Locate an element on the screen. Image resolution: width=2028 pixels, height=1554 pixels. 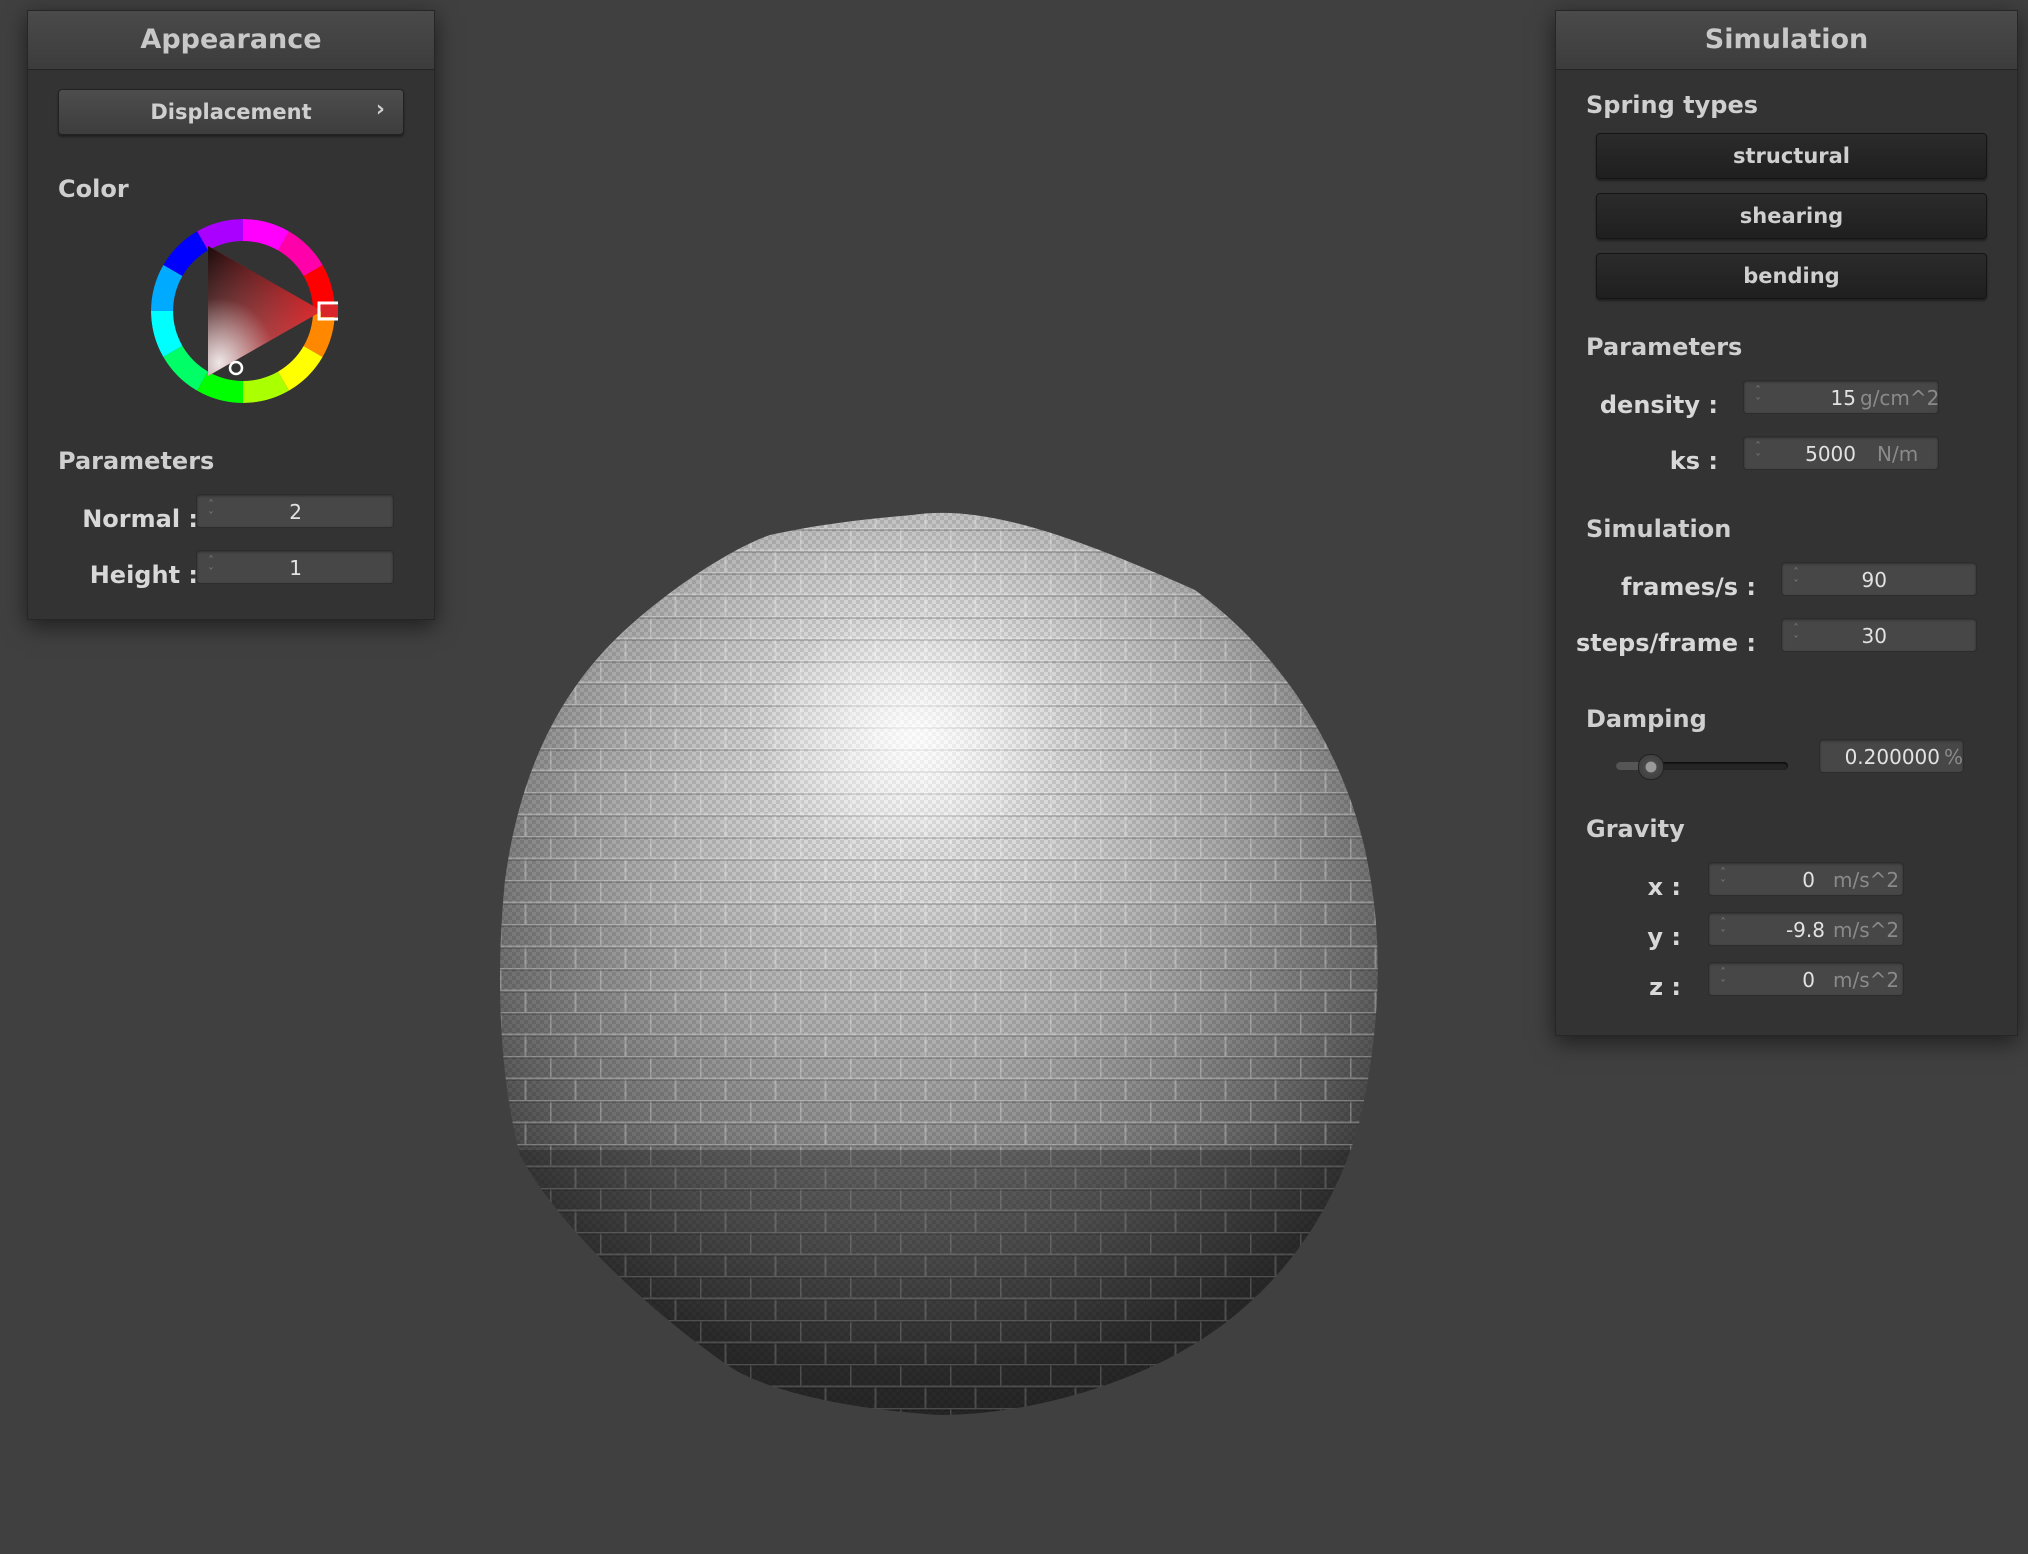
simulation-panel-title: Simulation is located at coordinates (1786, 40).